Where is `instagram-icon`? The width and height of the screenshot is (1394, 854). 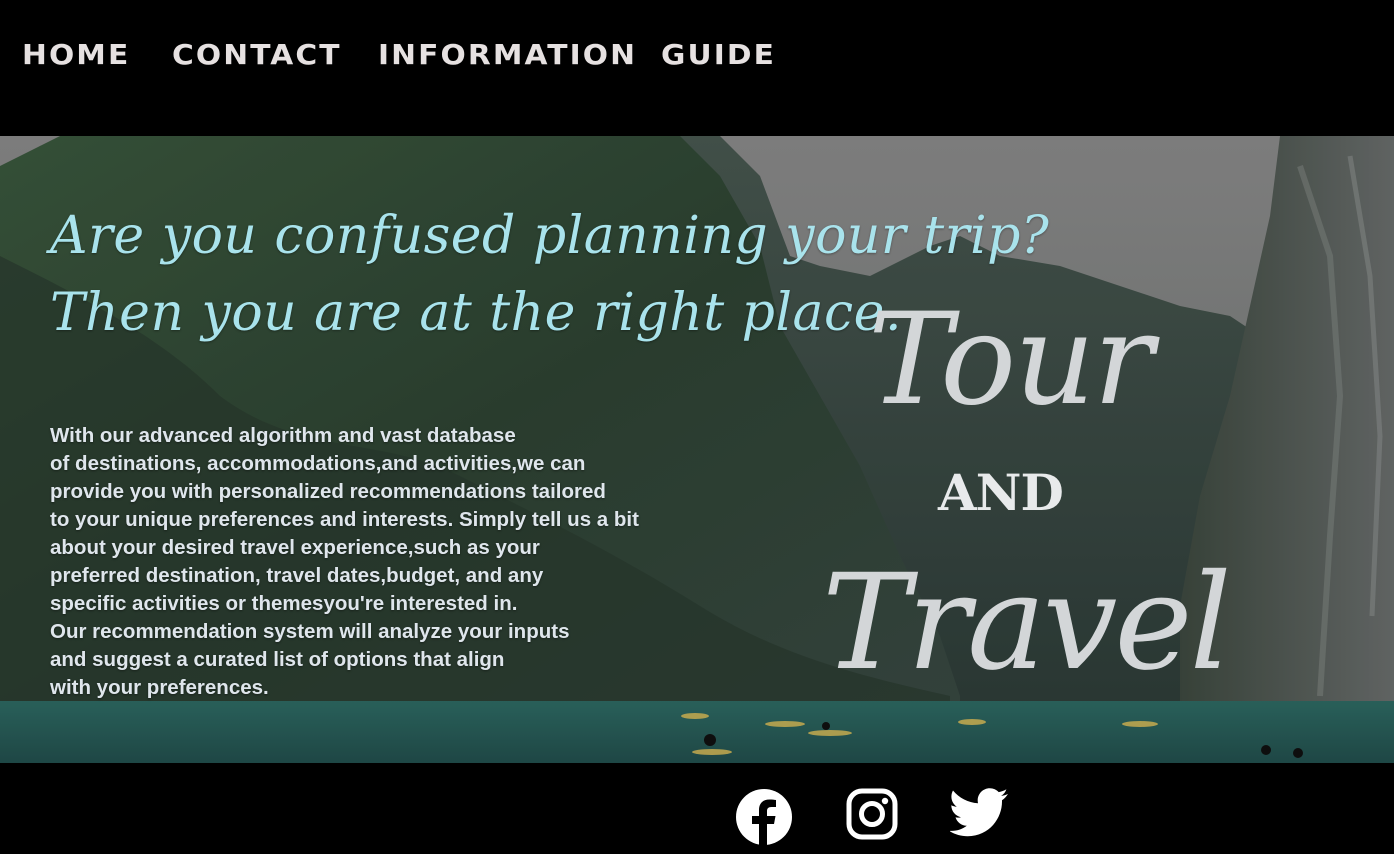
instagram-icon is located at coordinates (872, 814).